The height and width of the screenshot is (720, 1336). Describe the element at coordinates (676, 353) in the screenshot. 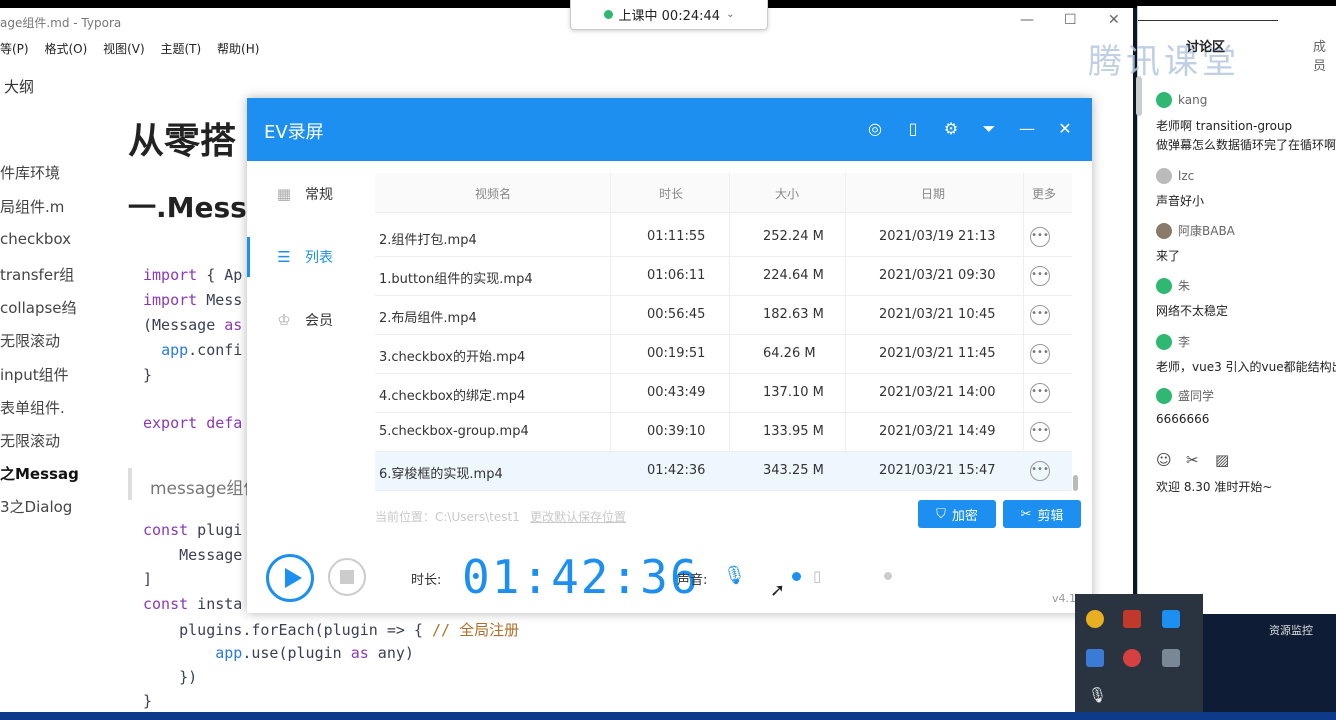

I see `cell-duration: 00:19:51` at that location.